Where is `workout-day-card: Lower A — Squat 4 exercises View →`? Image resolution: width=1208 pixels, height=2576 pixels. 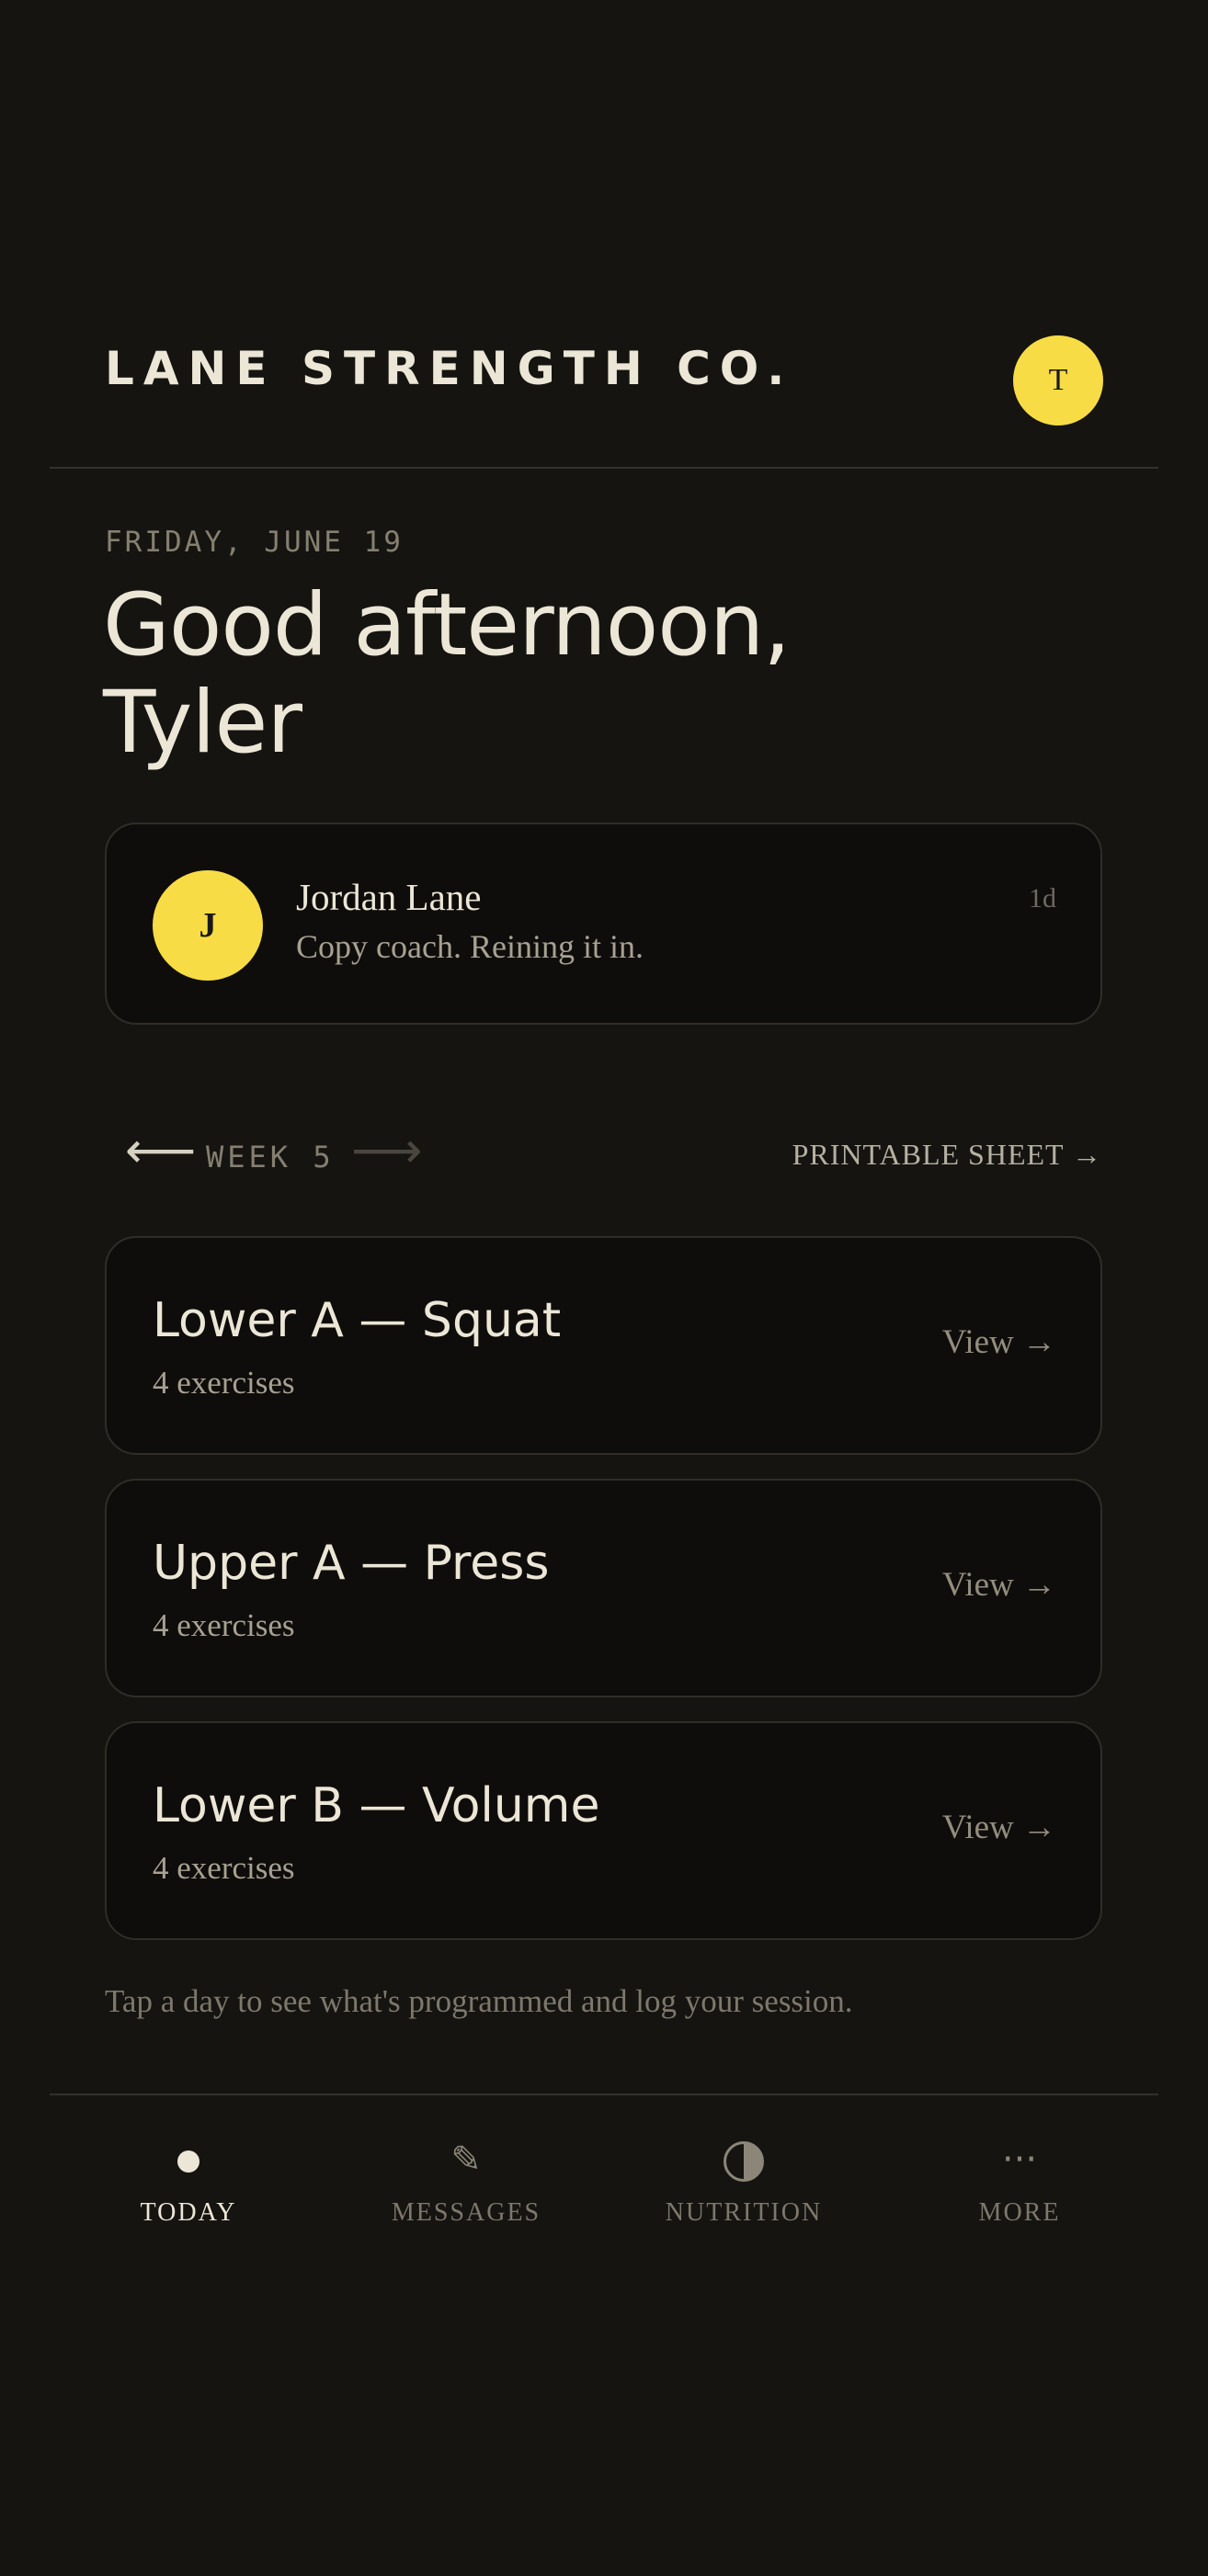 workout-day-card: Lower A — Squat 4 exercises View → is located at coordinates (603, 1345).